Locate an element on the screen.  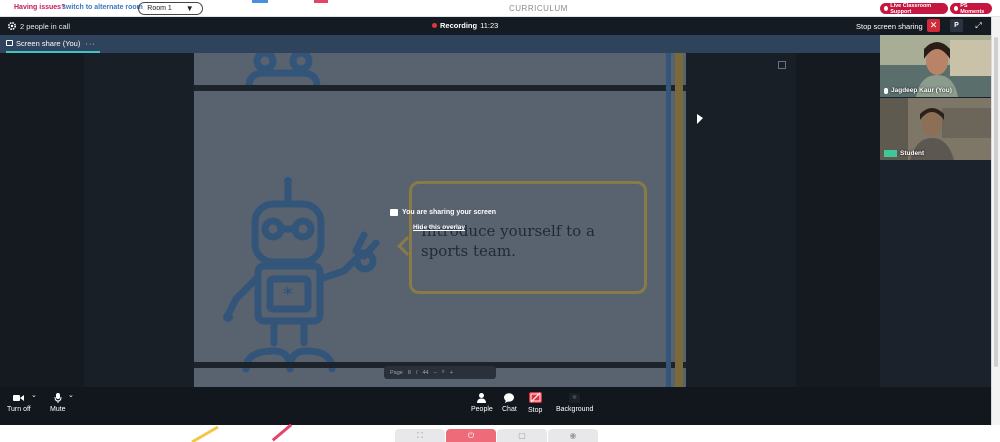
stop-screen-sharing-label: Stop screen sharing is located at coordinates (889, 26).